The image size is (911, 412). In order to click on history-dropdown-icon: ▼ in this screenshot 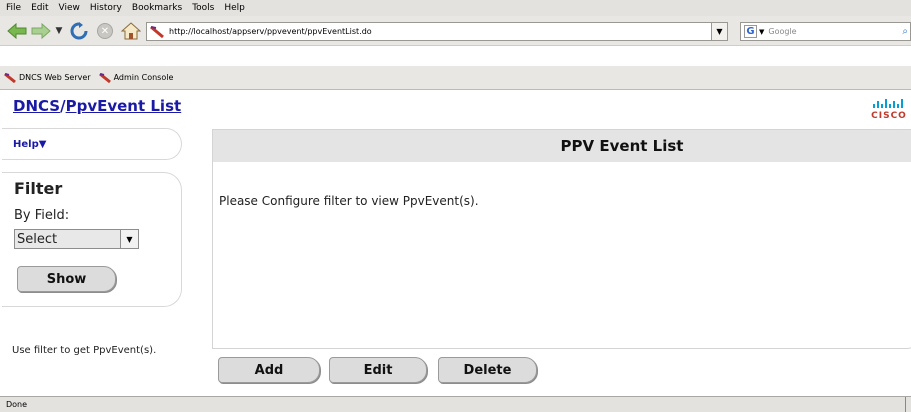, I will do `click(59, 31)`.